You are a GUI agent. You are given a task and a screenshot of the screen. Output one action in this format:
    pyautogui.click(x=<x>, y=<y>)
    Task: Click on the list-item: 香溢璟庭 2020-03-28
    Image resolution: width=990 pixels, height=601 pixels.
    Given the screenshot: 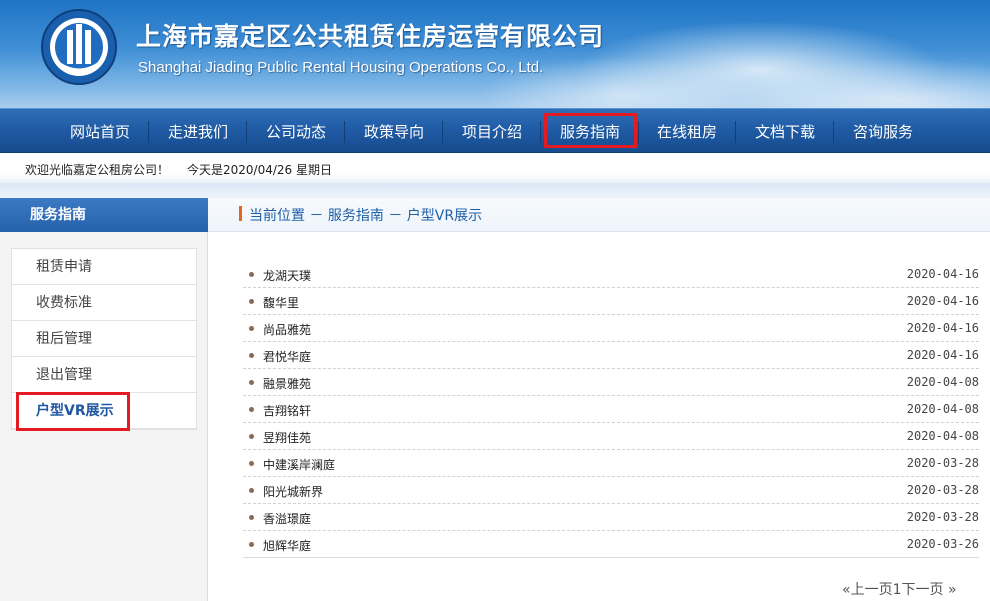 What is the action you would take?
    pyautogui.click(x=611, y=517)
    